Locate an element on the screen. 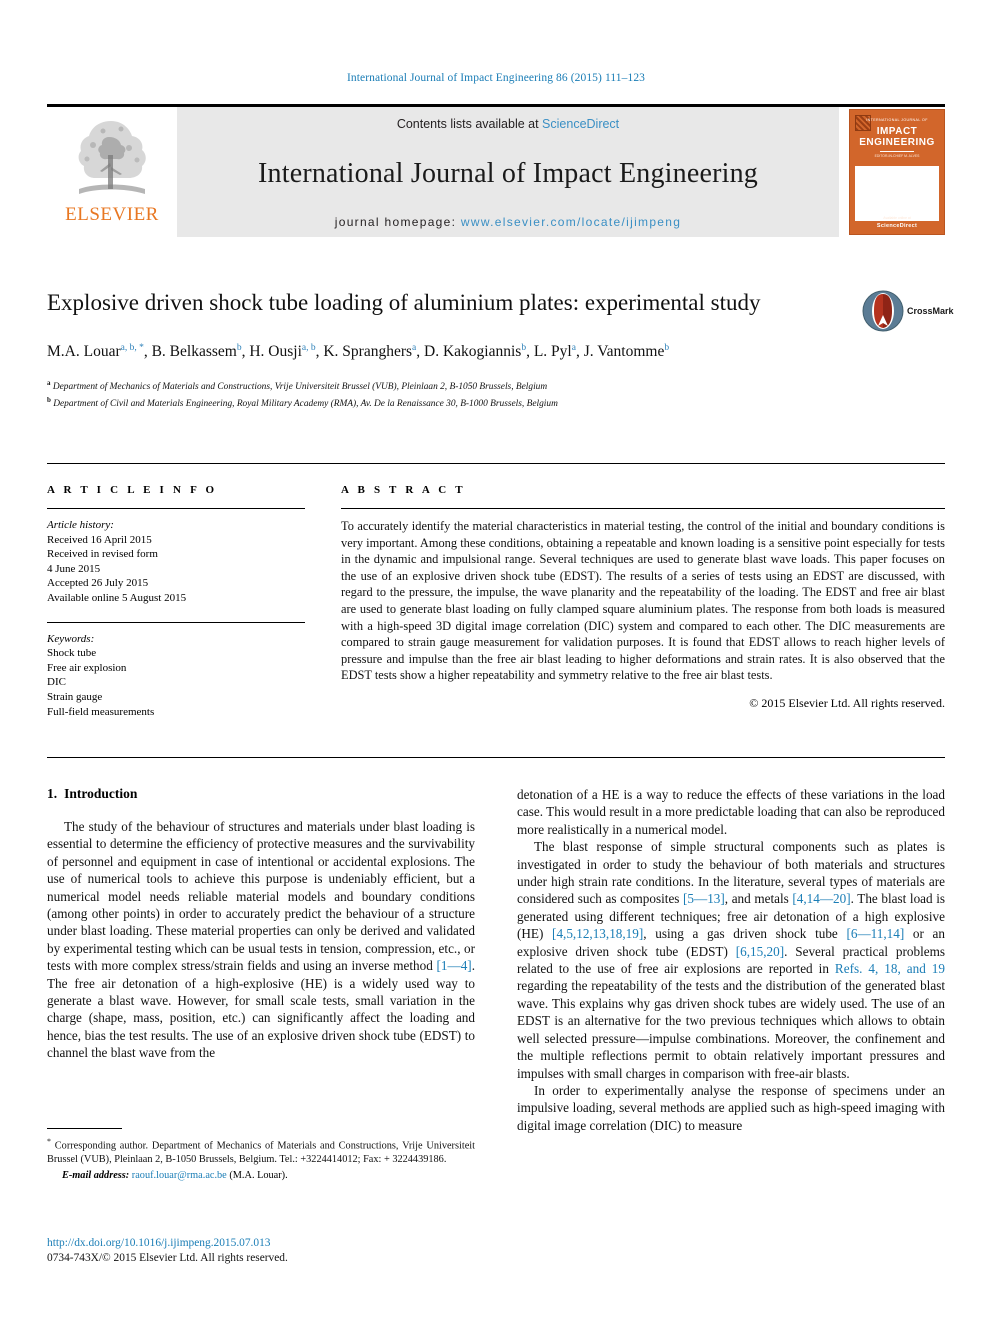  citation-link: [4,5,12,13,18,19] is located at coordinates (597, 933).